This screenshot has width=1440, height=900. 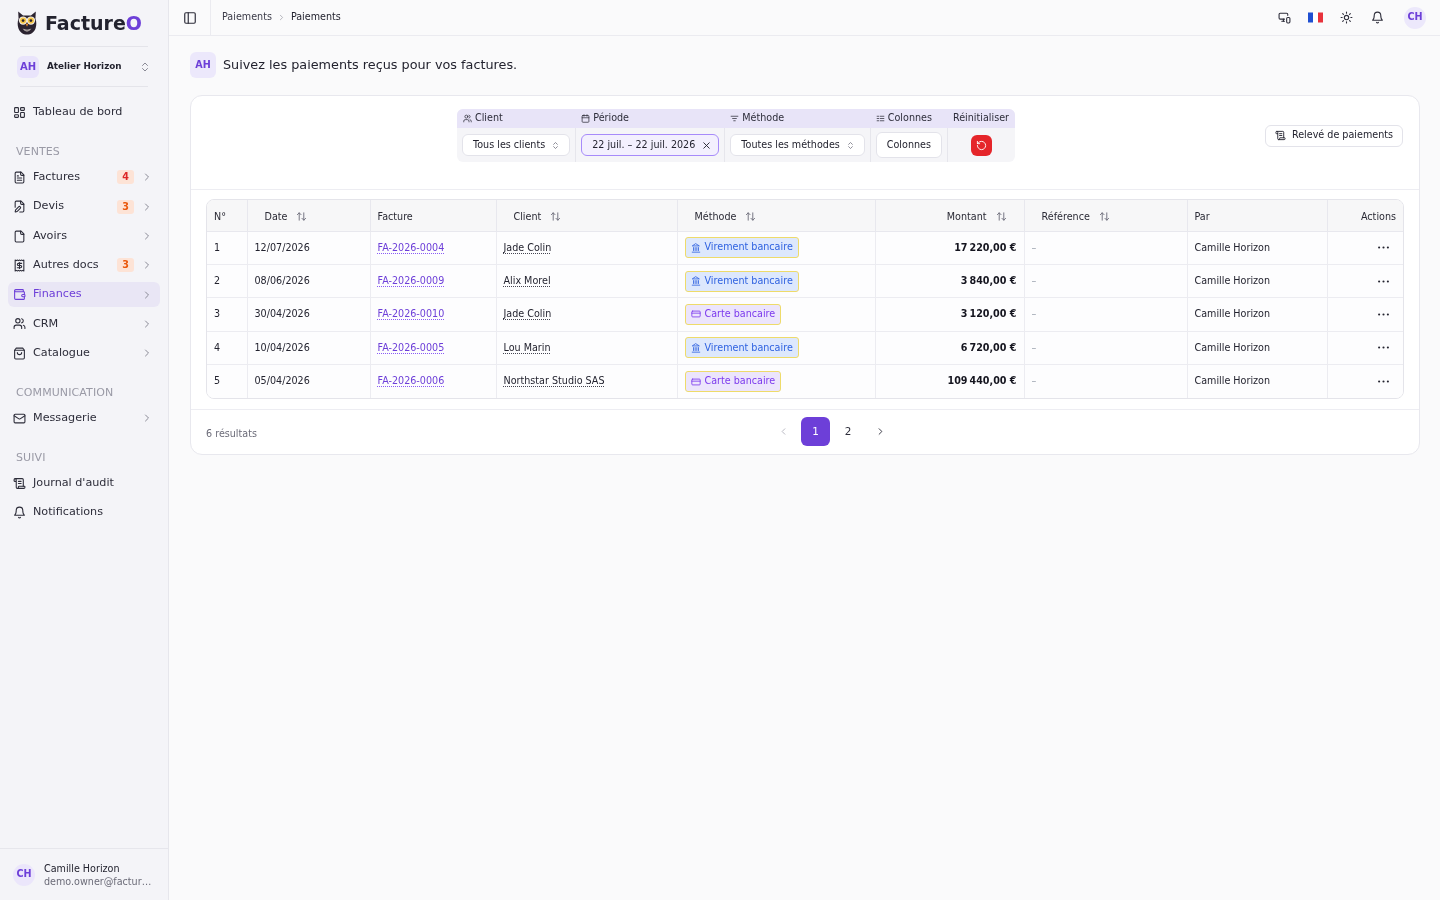 What do you see at coordinates (1334, 135) in the screenshot?
I see `statement-button: Relevé de paiements` at bounding box center [1334, 135].